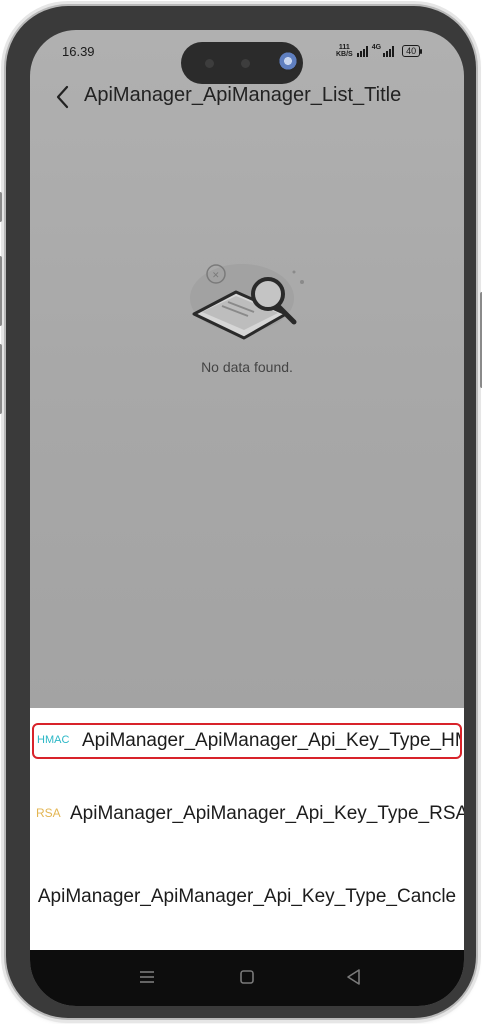 The image size is (482, 1024). What do you see at coordinates (376, 47) in the screenshot?
I see `network-type: 4G` at bounding box center [376, 47].